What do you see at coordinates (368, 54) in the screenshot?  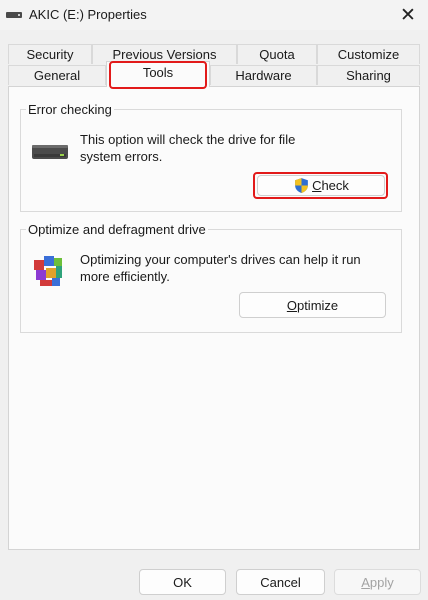 I see `tab-customize: Customize` at bounding box center [368, 54].